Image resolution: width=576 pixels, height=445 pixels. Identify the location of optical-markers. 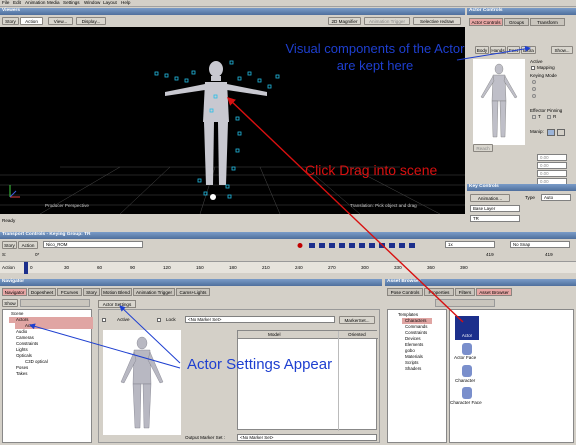
(217, 129).